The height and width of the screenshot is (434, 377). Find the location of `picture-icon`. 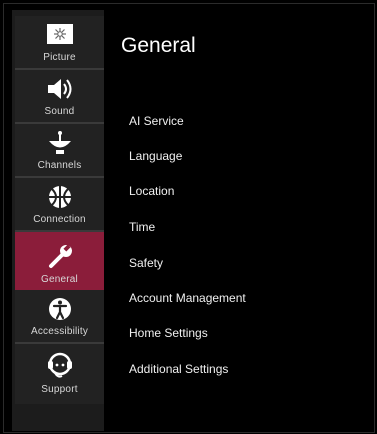

picture-icon is located at coordinates (60, 35).